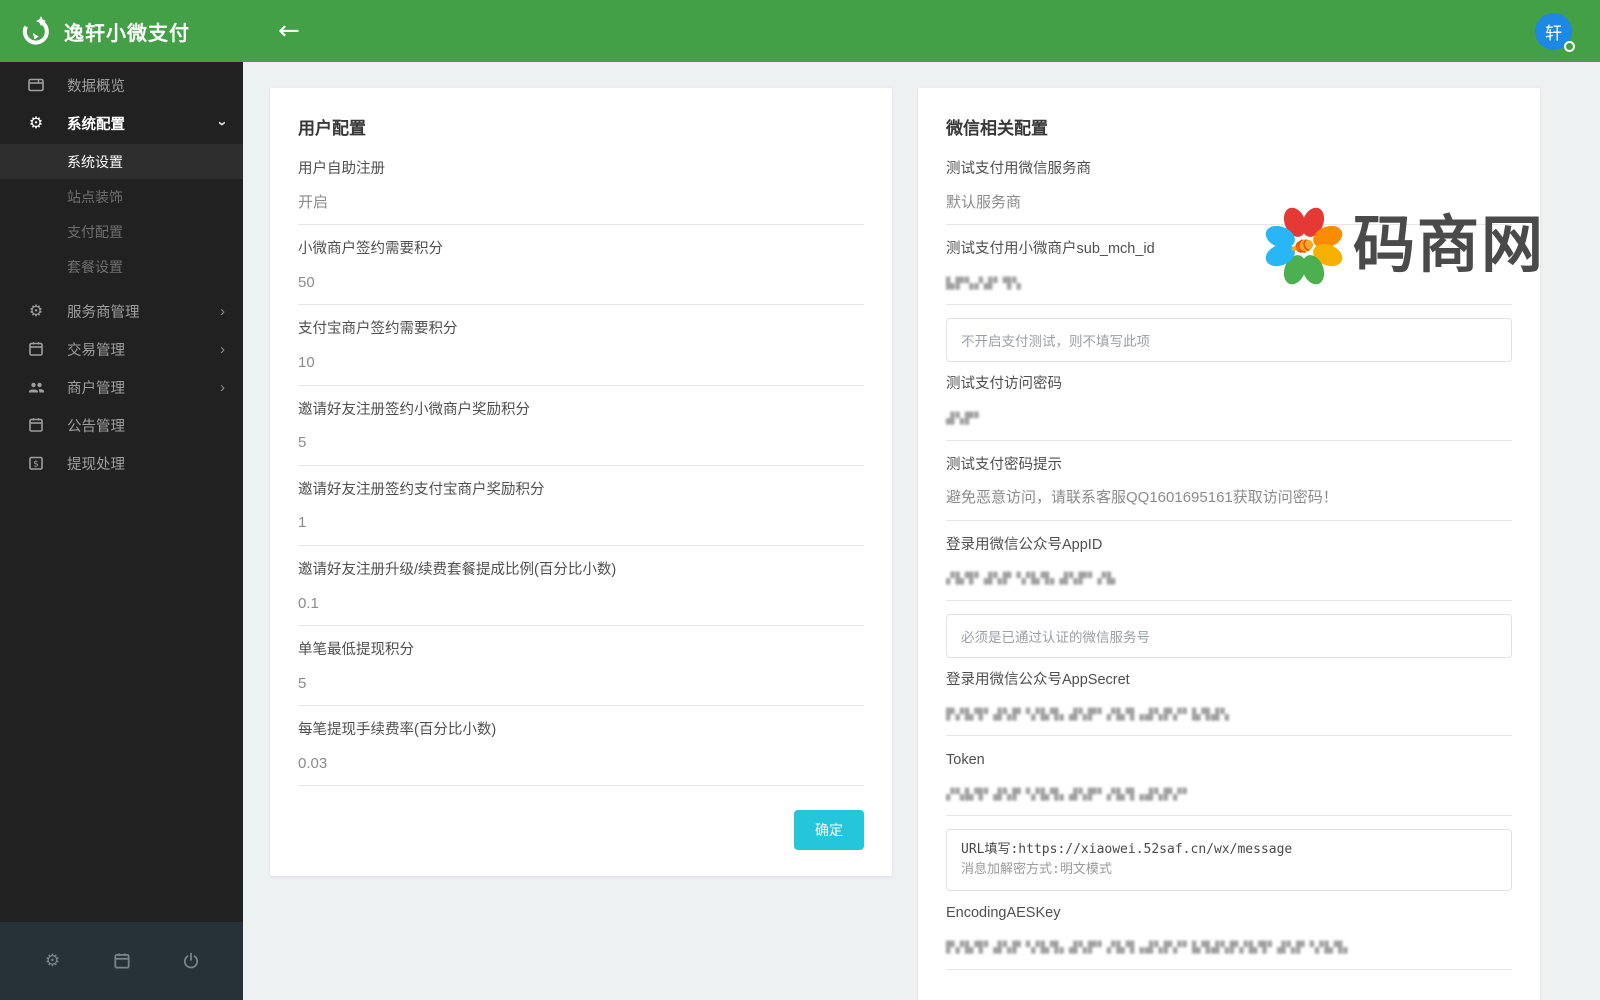  I want to click on sidebar-item-label: 交易管理, so click(96, 350).